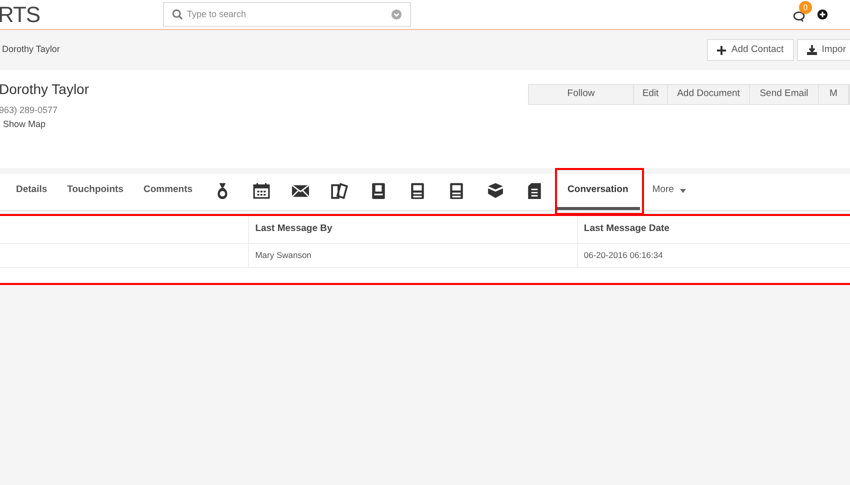  What do you see at coordinates (581, 94) in the screenshot?
I see `action-button: Follow` at bounding box center [581, 94].